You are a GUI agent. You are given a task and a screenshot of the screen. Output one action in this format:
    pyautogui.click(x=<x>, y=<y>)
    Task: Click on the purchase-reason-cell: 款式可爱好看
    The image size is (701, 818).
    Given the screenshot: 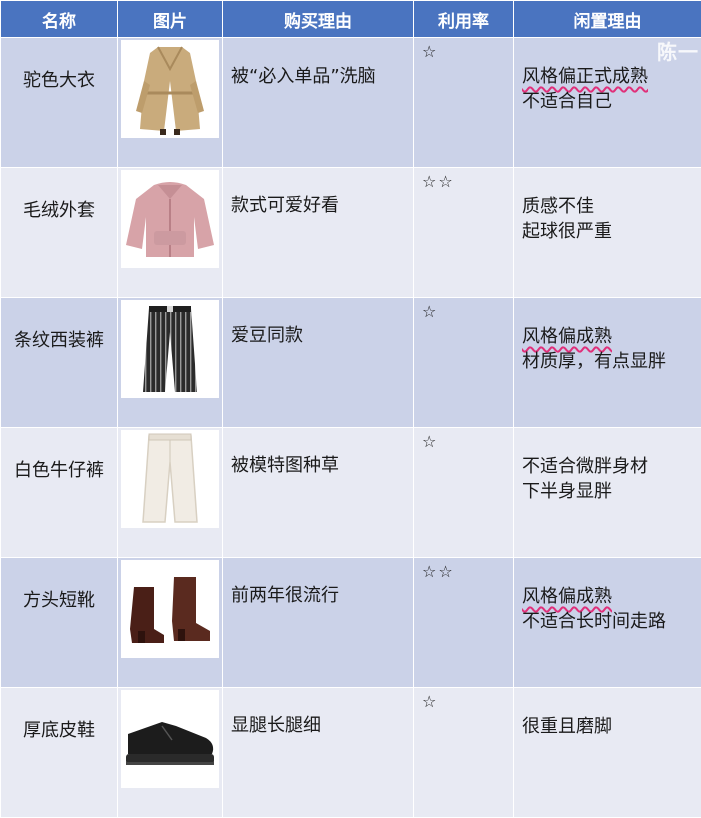 What is the action you would take?
    pyautogui.click(x=318, y=233)
    